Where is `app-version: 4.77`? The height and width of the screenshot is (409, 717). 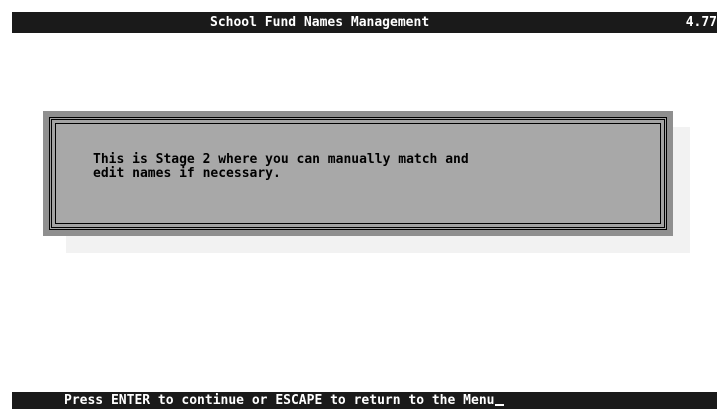
app-version: 4.77 is located at coordinates (701, 22).